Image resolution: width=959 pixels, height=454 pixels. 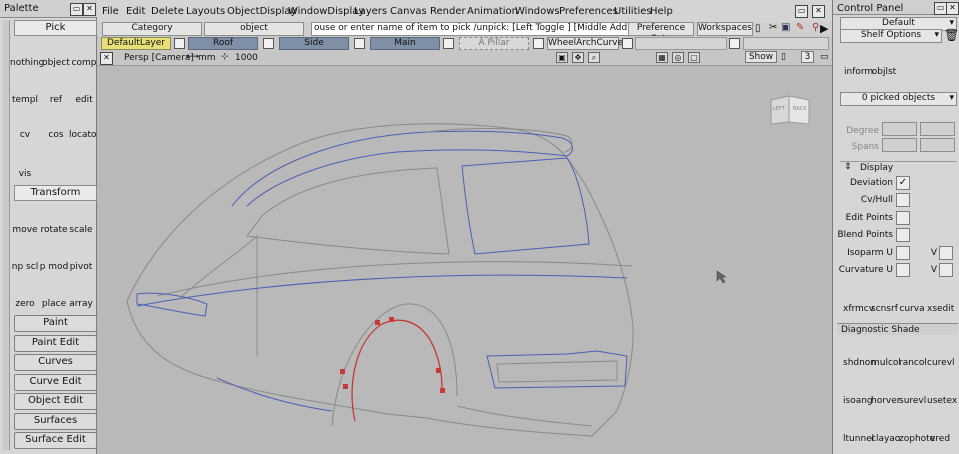 I want to click on tool-scnsrf: scnsrf, so click(x=884, y=299).